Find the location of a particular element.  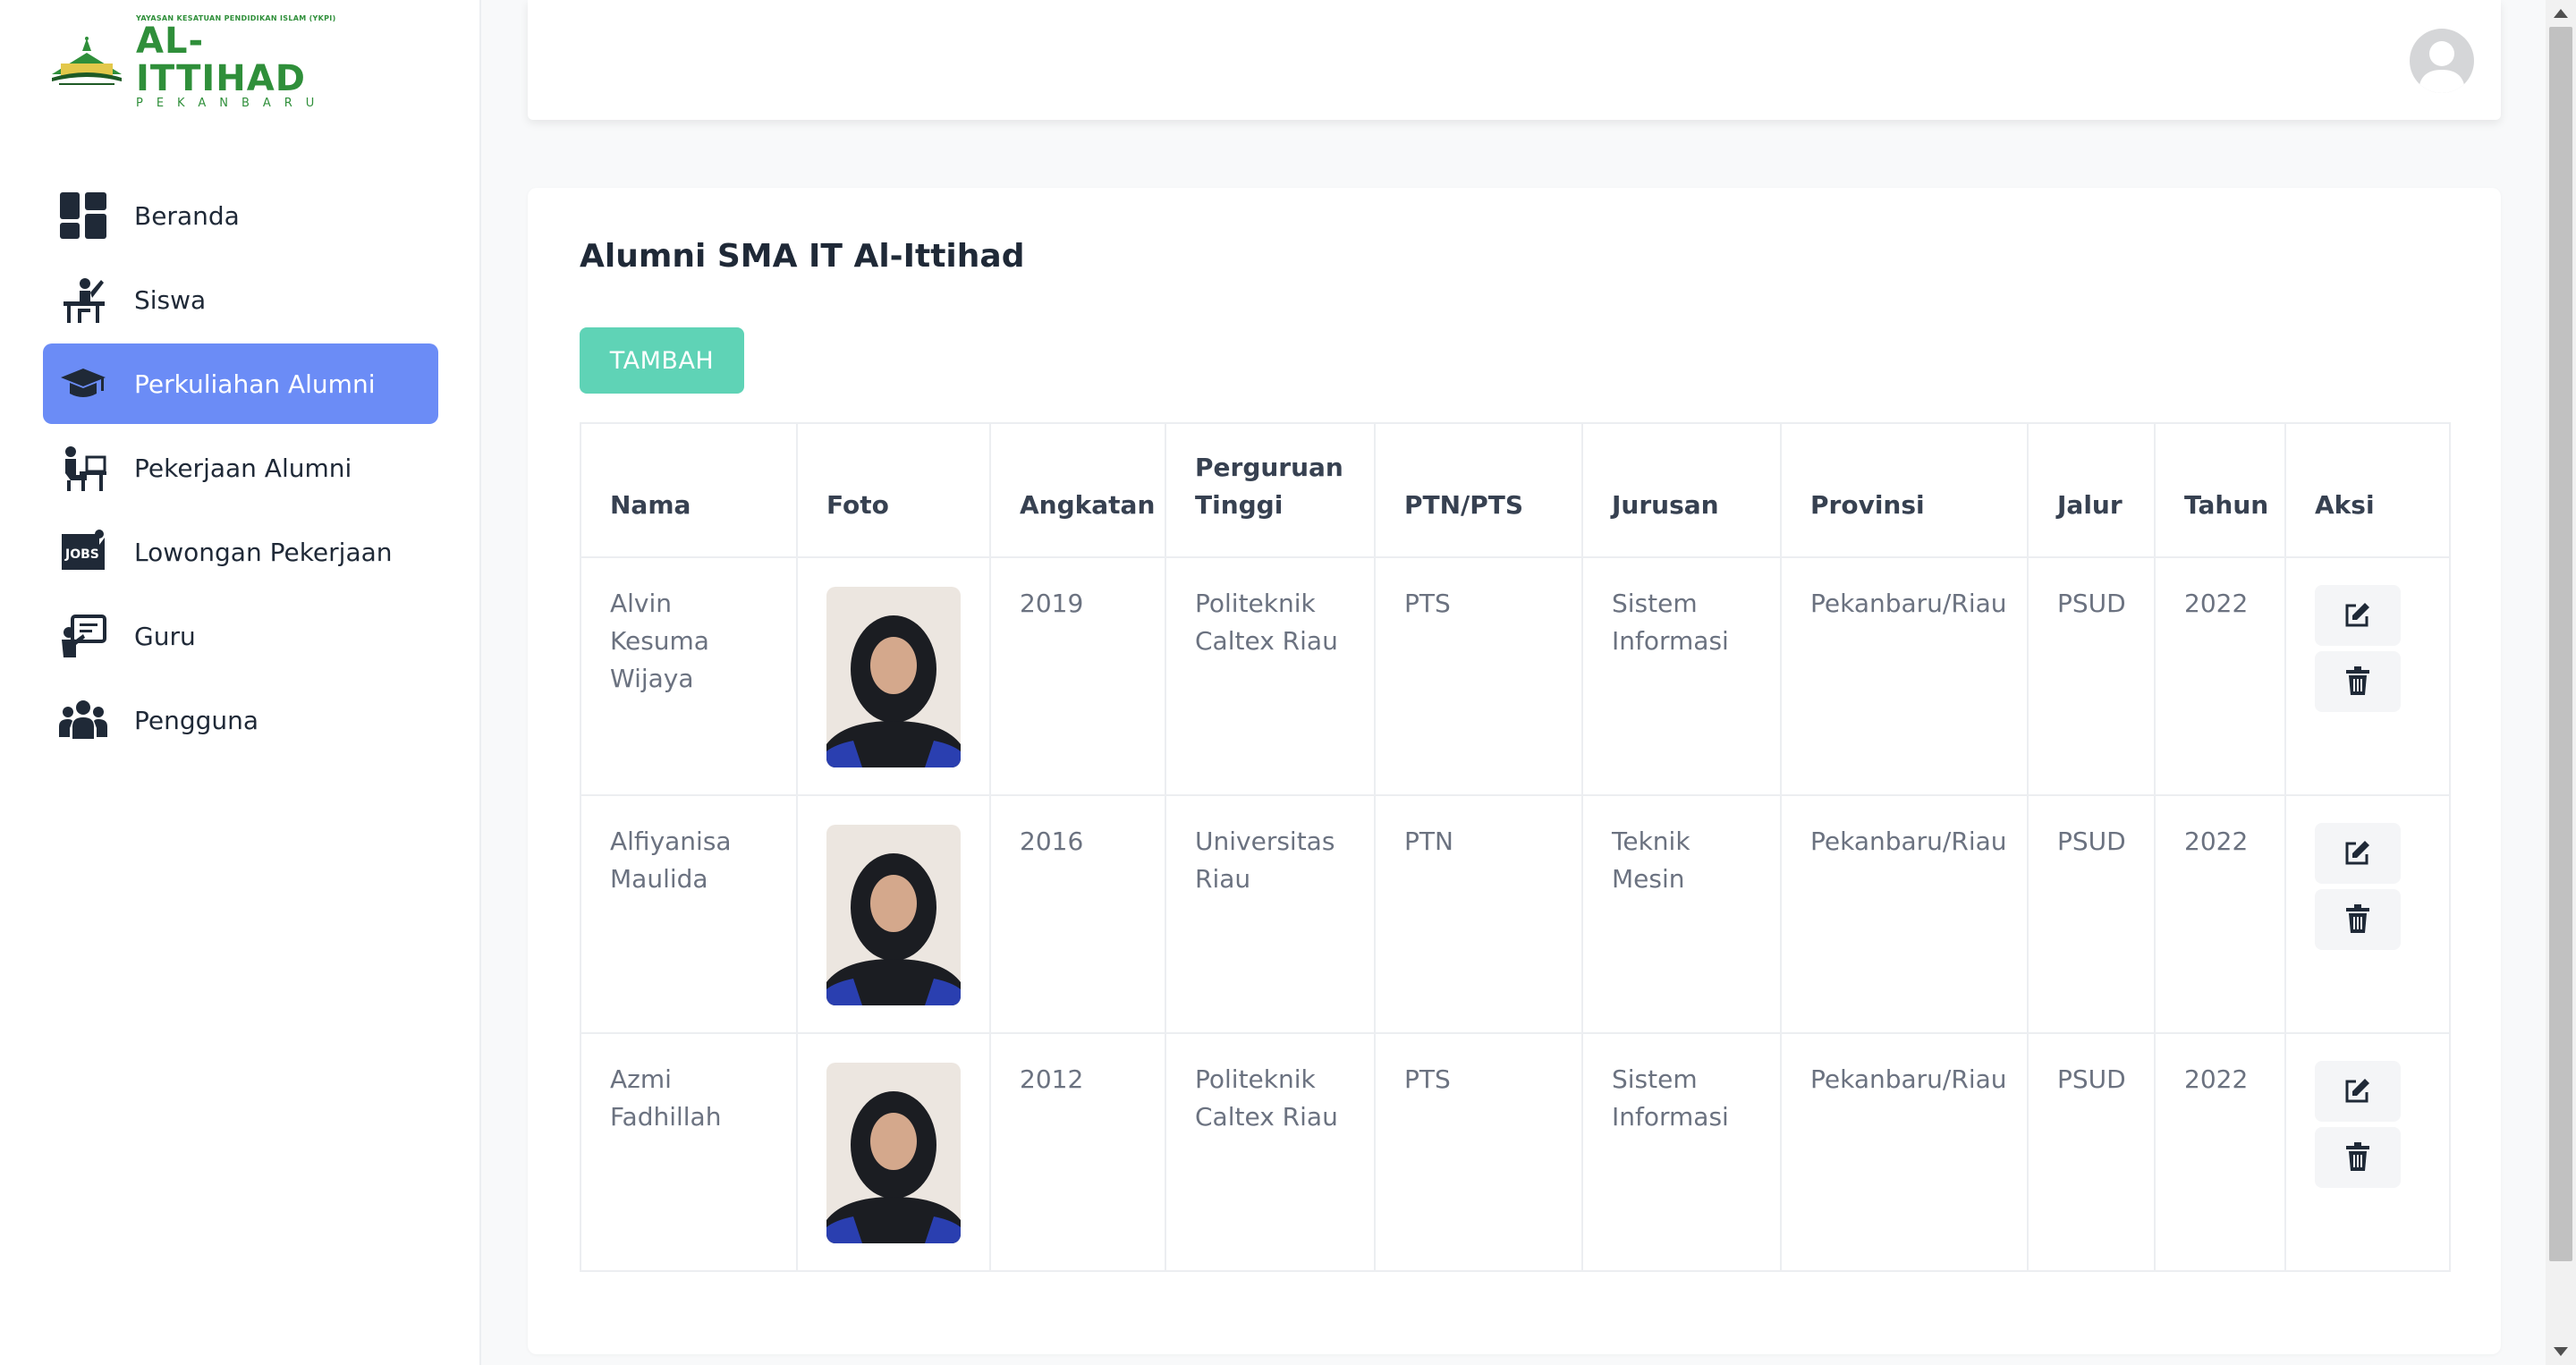

cell-angkatan: 2019 is located at coordinates (1077, 676).